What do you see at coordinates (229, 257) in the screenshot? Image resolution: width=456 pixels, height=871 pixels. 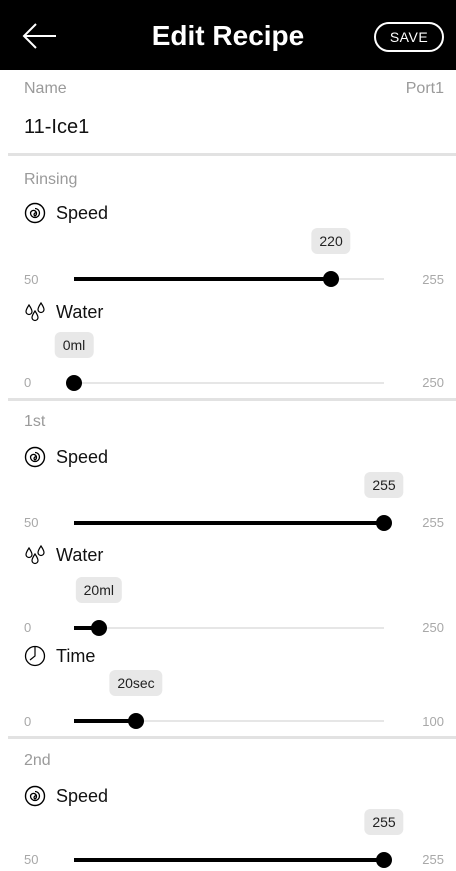 I see `speed-slider: 220` at bounding box center [229, 257].